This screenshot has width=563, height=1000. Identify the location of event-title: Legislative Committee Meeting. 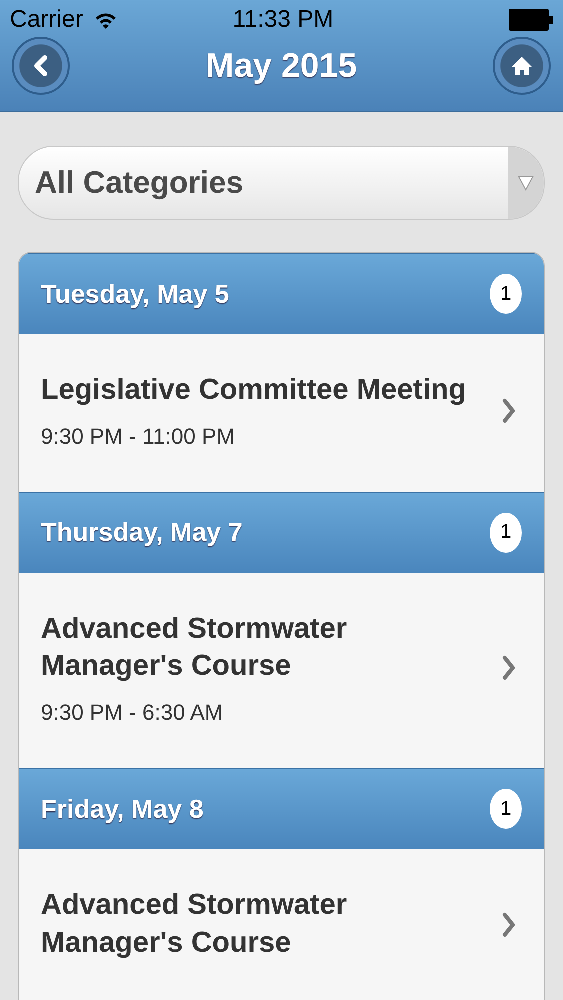
(254, 390).